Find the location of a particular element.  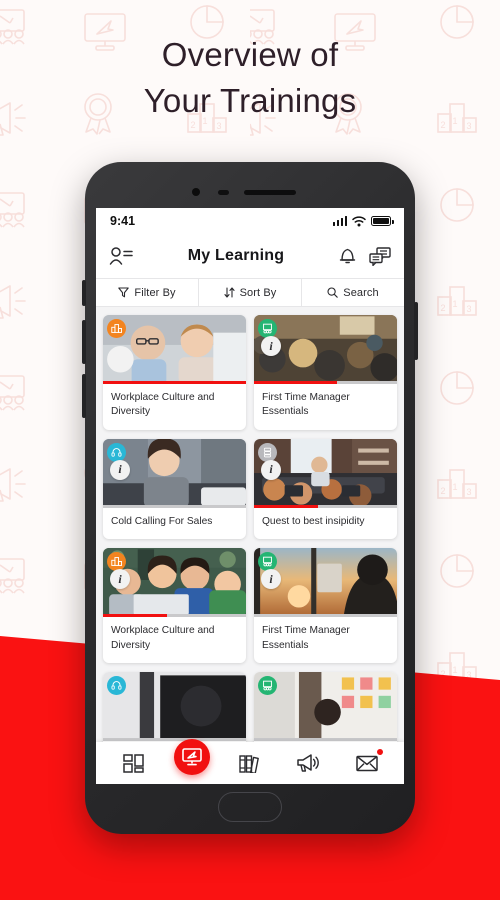

status-bar: 9:41 is located at coordinates (250, 221).